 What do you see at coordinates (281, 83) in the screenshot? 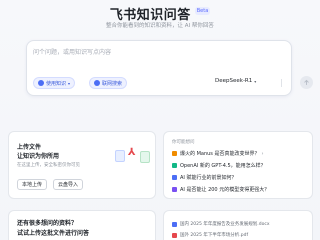
I see `divider` at bounding box center [281, 83].